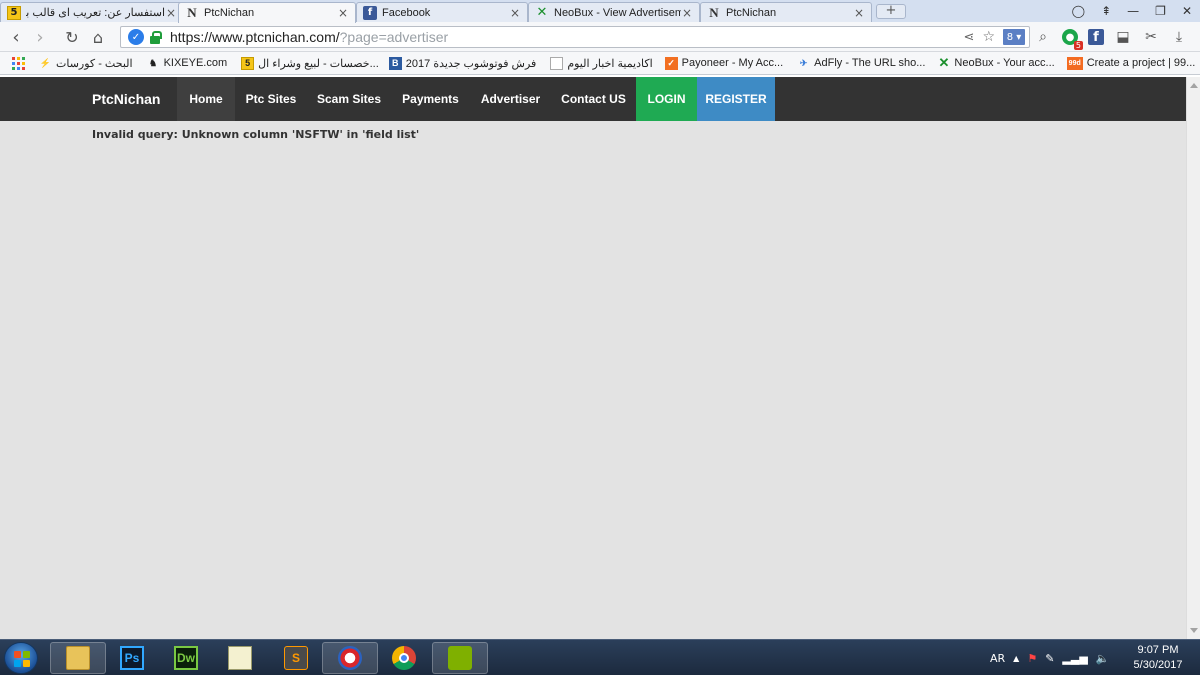 Image resolution: width=1200 pixels, height=675 pixels. Describe the element at coordinates (94, 63) in the screenshot. I see `bookmark-label: البحث - كورسات` at that location.